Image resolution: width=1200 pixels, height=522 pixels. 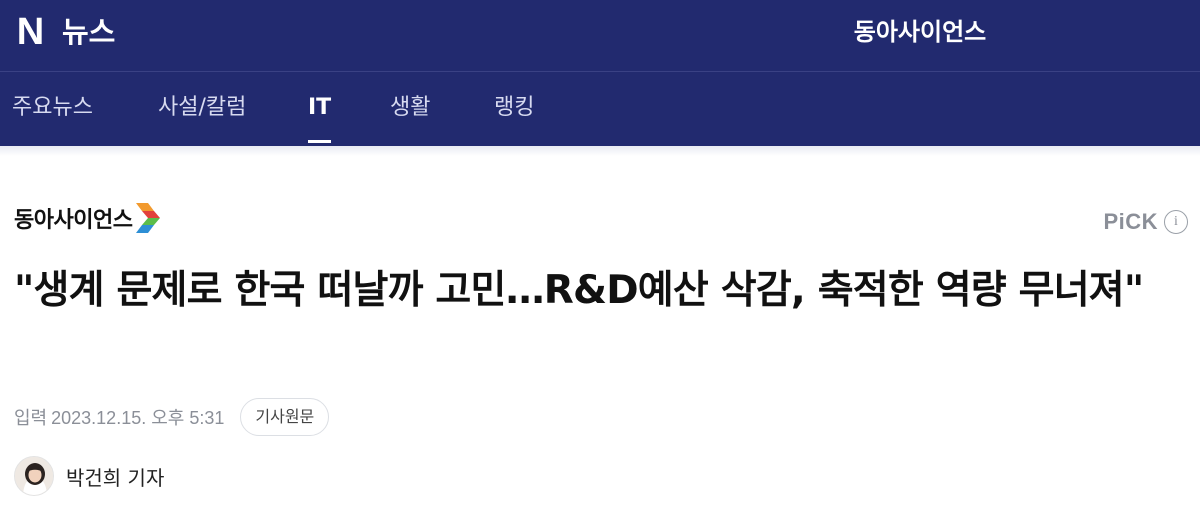 What do you see at coordinates (138, 418) in the screenshot?
I see `published-date: 2023.12.15. 오후 5:31` at bounding box center [138, 418].